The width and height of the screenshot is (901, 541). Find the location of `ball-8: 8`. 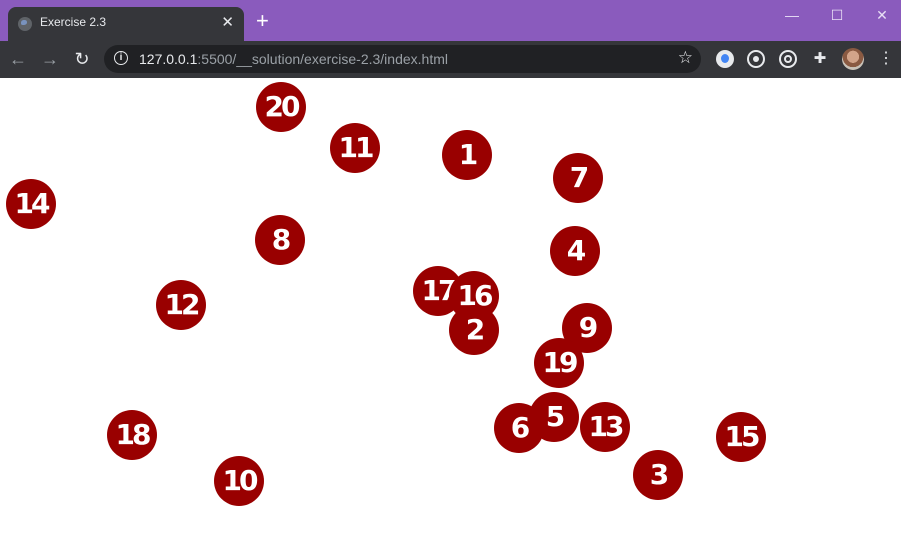

ball-8: 8 is located at coordinates (280, 240).